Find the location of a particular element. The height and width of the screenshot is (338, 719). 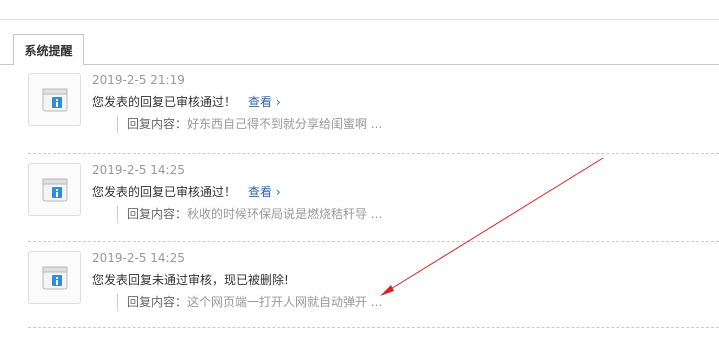

notification-time: 2019-2-5 21:19 is located at coordinates (138, 80).